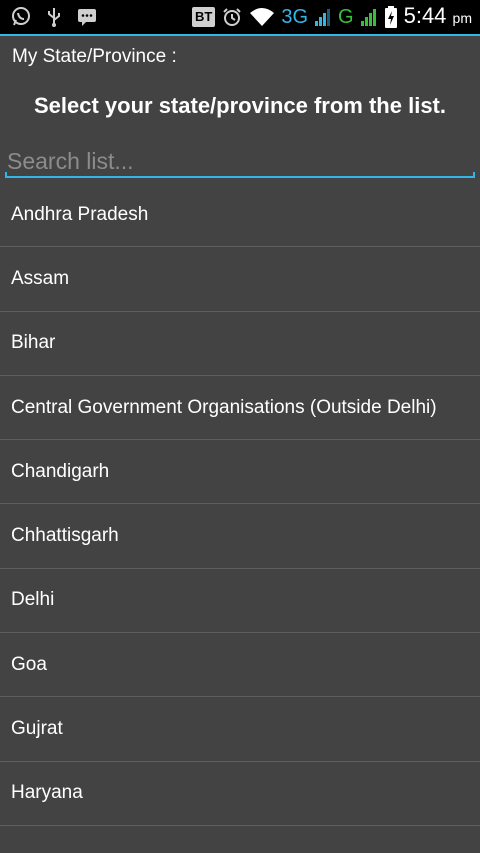 The width and height of the screenshot is (480, 853). What do you see at coordinates (262, 17) in the screenshot?
I see `wifi-icon` at bounding box center [262, 17].